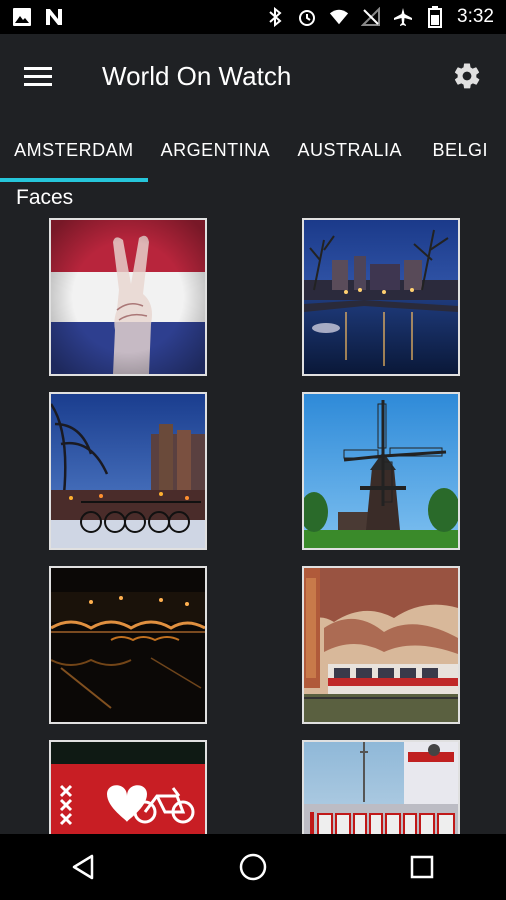 This screenshot has width=506, height=900. Describe the element at coordinates (74, 150) in the screenshot. I see `tab-amsterdam: AMSTERDAM` at that location.